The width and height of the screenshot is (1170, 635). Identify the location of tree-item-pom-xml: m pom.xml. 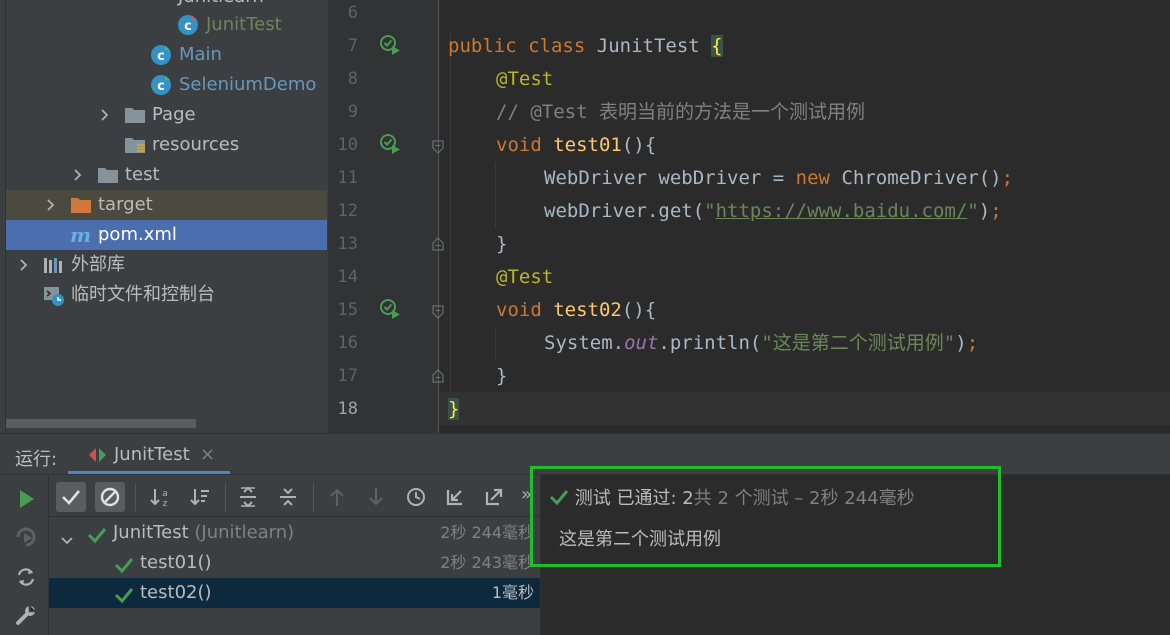
(166, 235).